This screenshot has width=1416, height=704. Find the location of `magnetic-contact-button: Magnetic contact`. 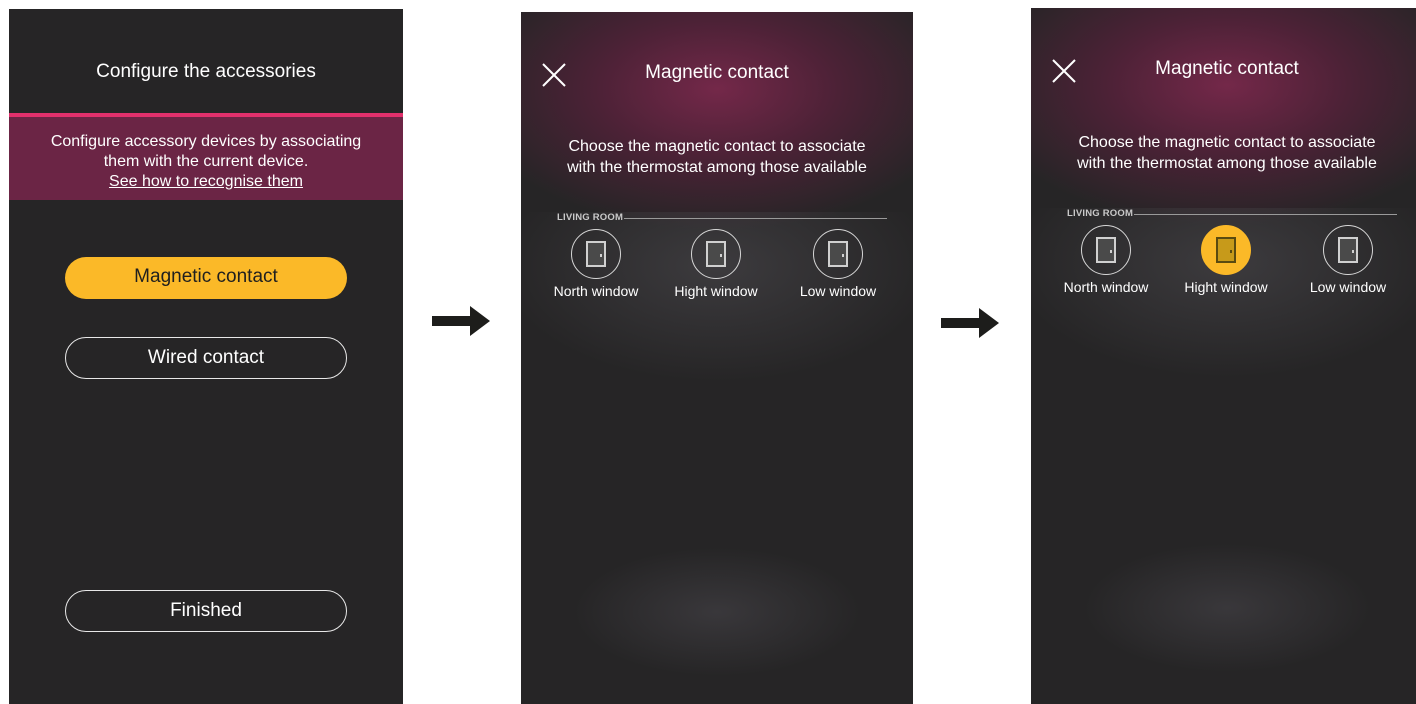

magnetic-contact-button: Magnetic contact is located at coordinates (206, 278).